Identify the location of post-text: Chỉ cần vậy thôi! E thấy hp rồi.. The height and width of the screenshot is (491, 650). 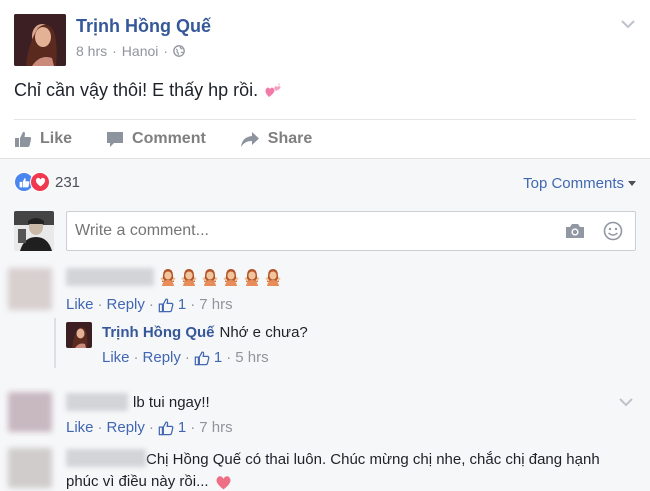
(148, 90).